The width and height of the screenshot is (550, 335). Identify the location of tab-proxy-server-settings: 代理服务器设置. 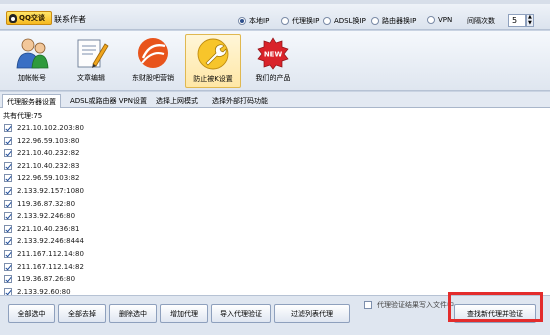
(31, 101).